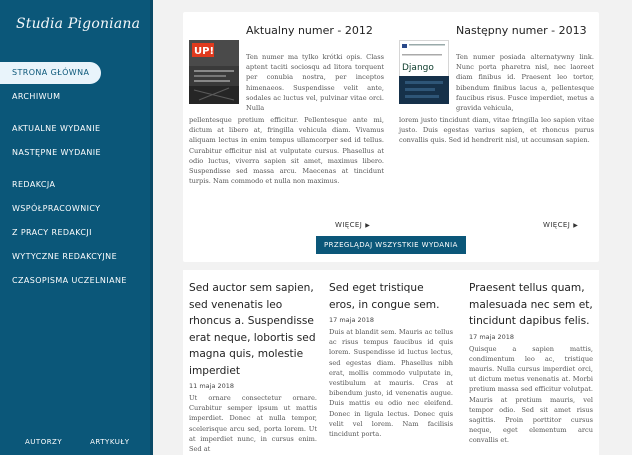  Describe the element at coordinates (75, 185) in the screenshot. I see `nav-item-editorial-board: Redakcja` at that location.